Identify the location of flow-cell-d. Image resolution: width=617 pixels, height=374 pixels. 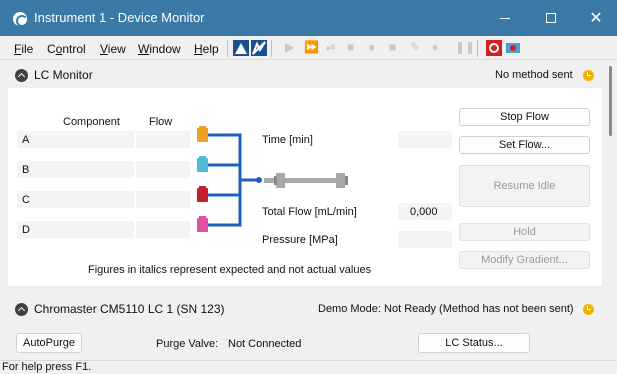
(163, 229).